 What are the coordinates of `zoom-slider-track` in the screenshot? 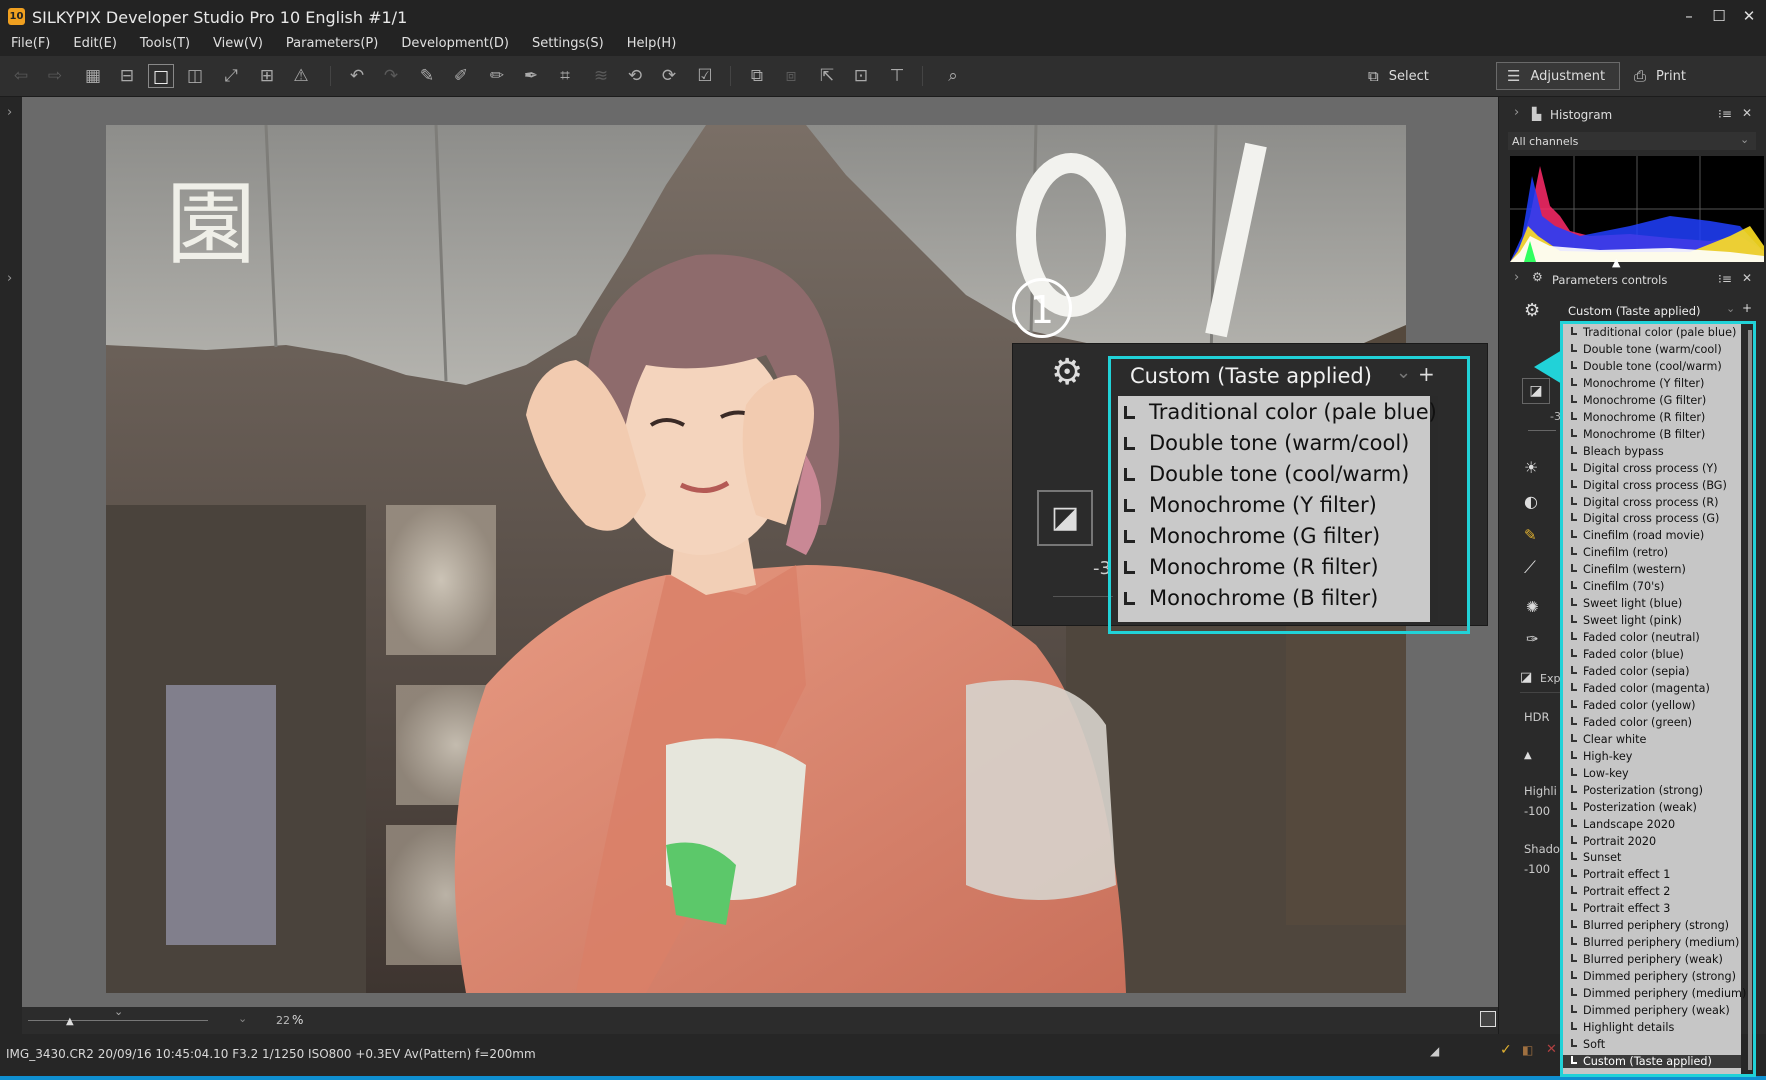 It's located at (118, 1020).